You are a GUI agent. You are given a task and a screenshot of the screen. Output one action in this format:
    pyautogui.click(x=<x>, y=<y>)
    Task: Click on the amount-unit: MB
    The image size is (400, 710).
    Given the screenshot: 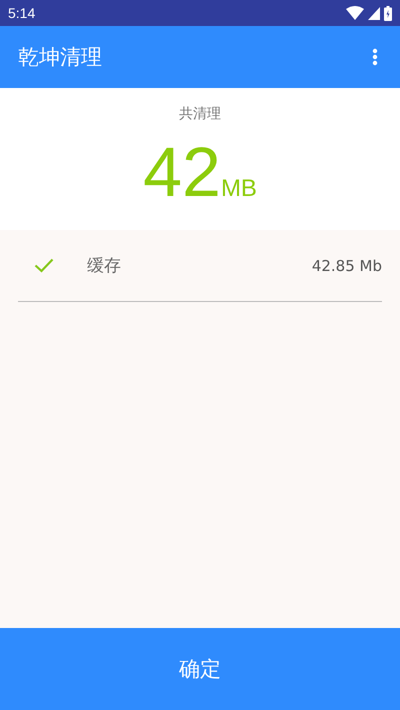 What is the action you would take?
    pyautogui.click(x=238, y=189)
    